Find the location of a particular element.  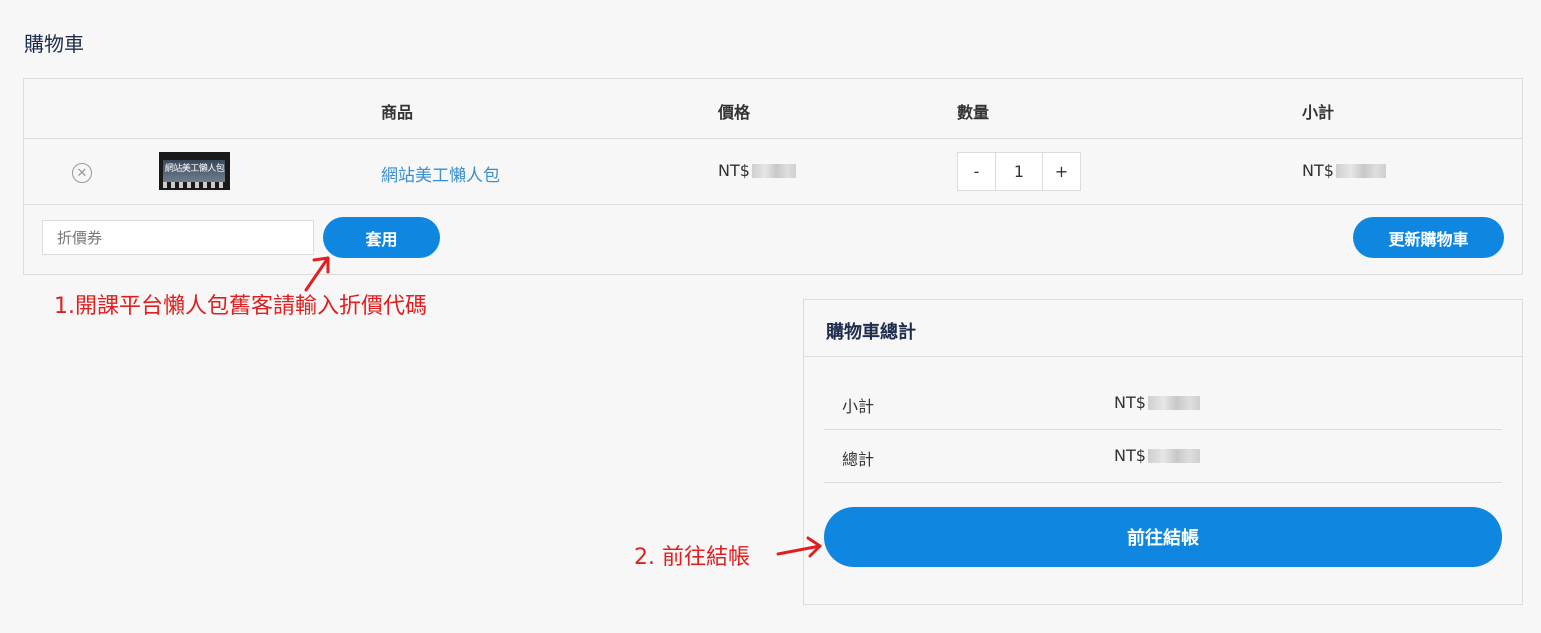

annotation-step1: 1.開課平台懶人包舊客請輸入折價代碼 is located at coordinates (240, 306).